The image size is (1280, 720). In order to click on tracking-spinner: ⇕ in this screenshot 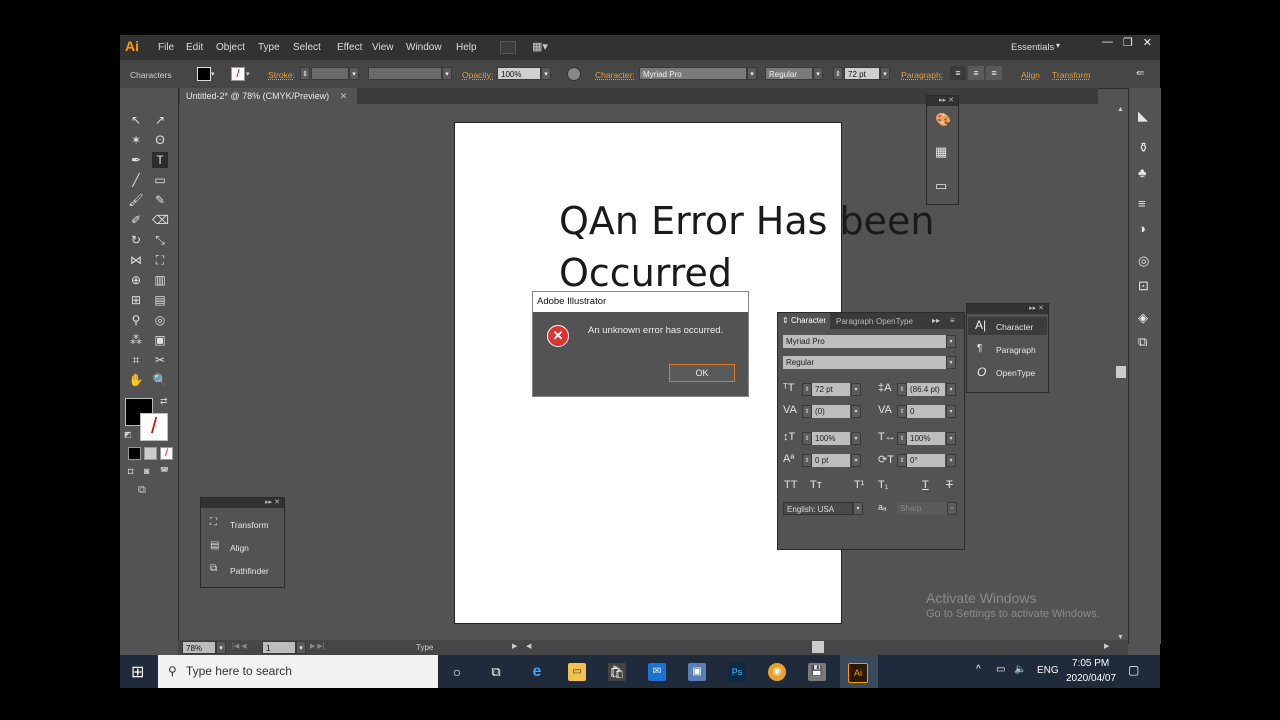, I will do `click(902, 411)`.